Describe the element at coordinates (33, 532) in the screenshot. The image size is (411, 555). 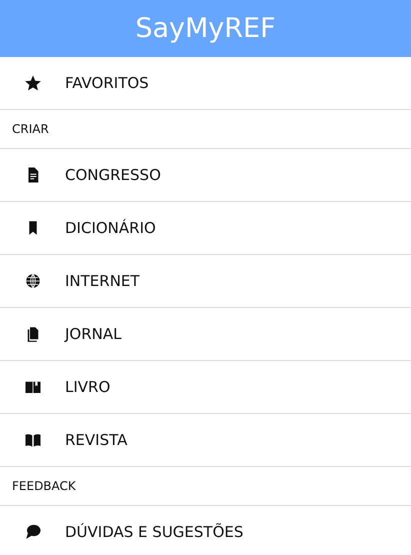
I see `chat-bubble-icon` at that location.